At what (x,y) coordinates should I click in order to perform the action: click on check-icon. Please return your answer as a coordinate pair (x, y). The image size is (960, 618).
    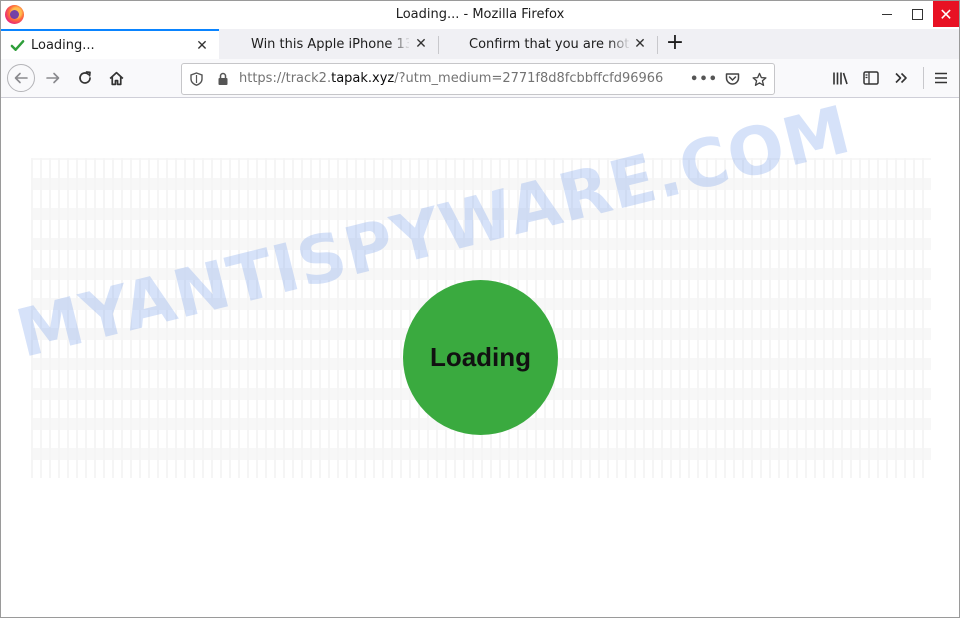
    Looking at the image, I should click on (17, 45).